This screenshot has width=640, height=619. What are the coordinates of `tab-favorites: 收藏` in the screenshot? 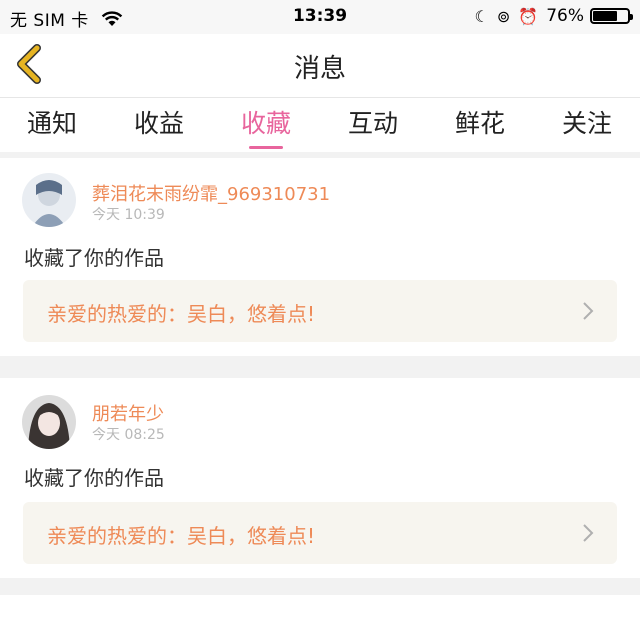 It's located at (266, 126).